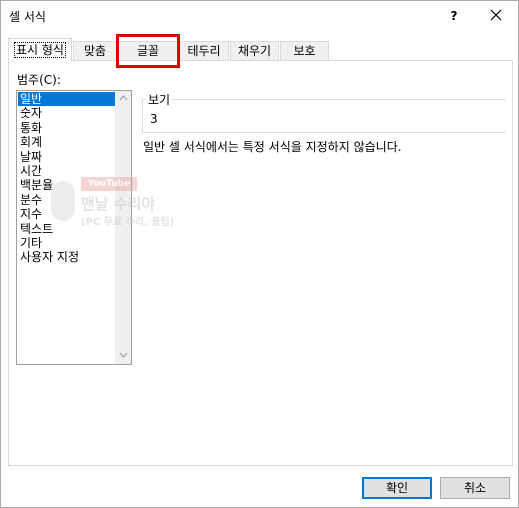 This screenshot has height=508, width=519. I want to click on ok-button: 확인, so click(397, 488).